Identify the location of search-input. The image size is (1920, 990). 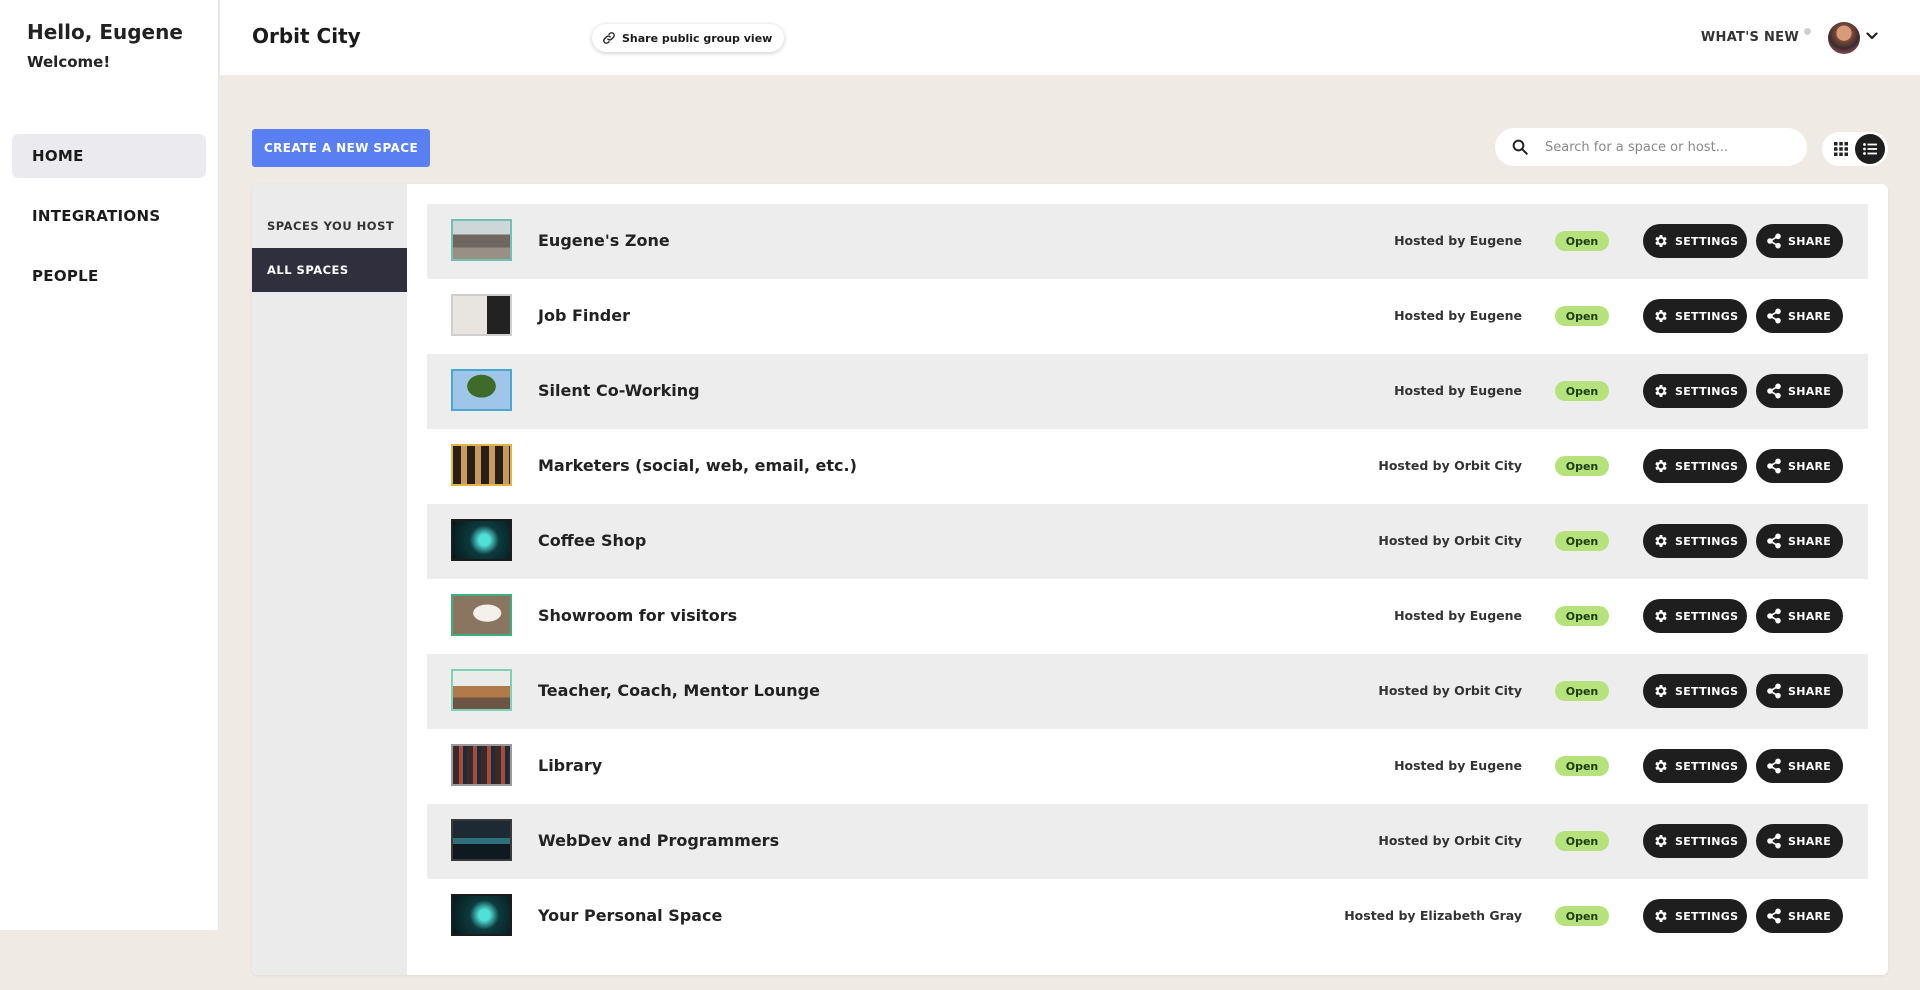
(1670, 147).